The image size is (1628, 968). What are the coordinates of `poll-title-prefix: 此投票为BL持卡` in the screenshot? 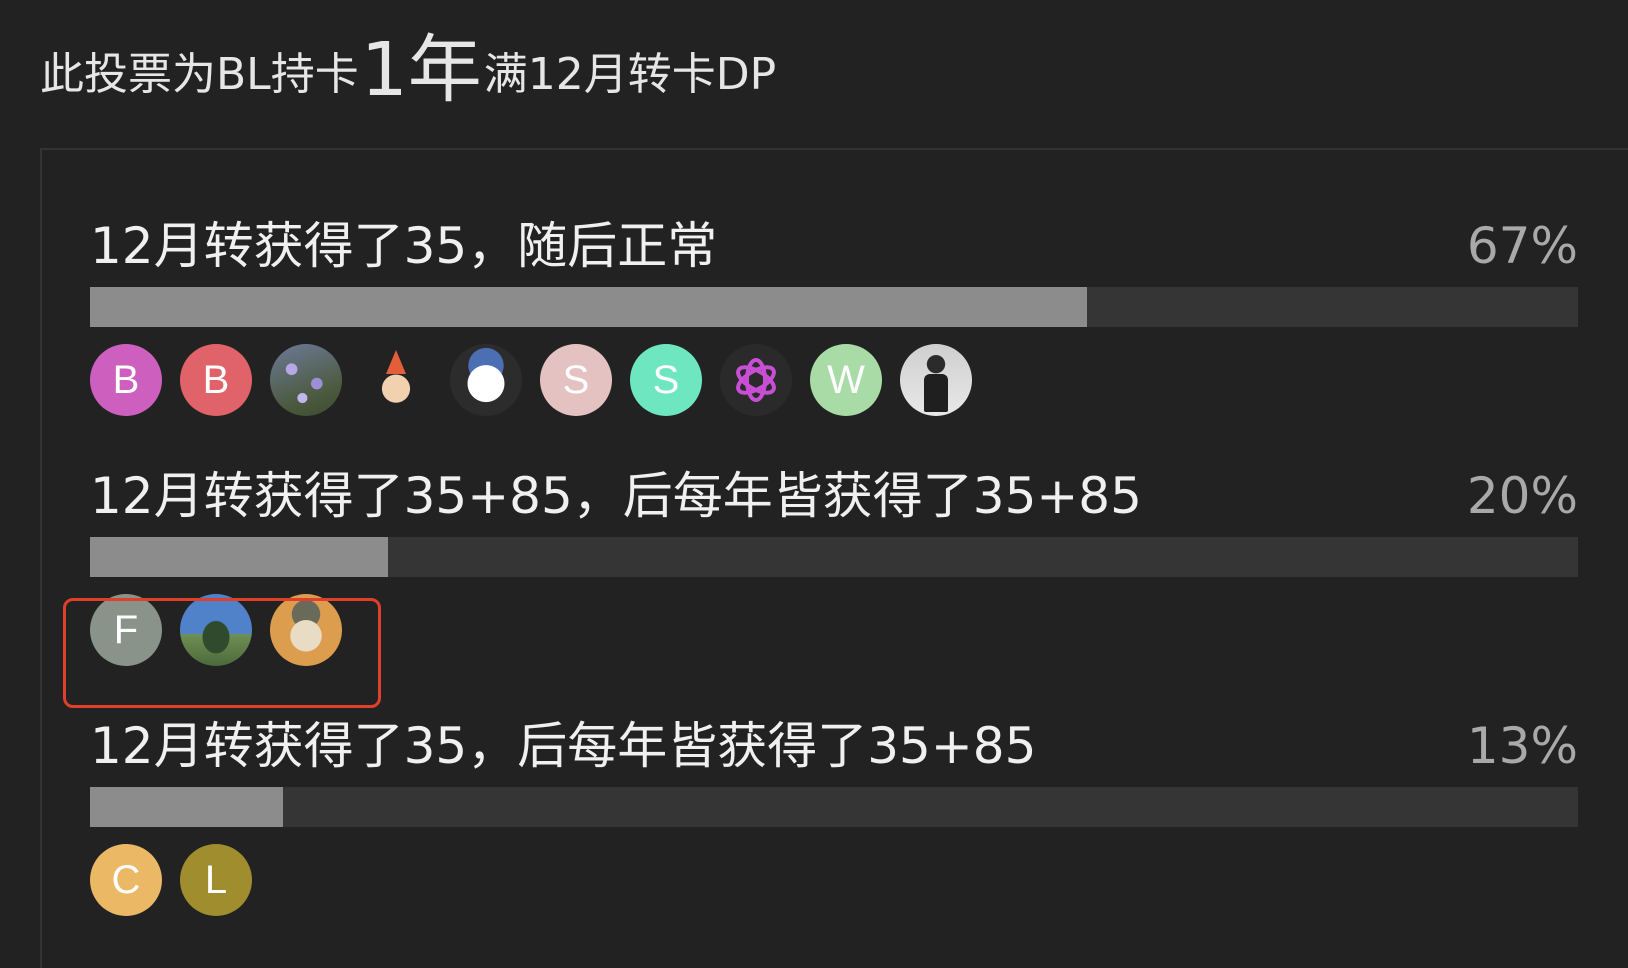 It's located at (199, 74).